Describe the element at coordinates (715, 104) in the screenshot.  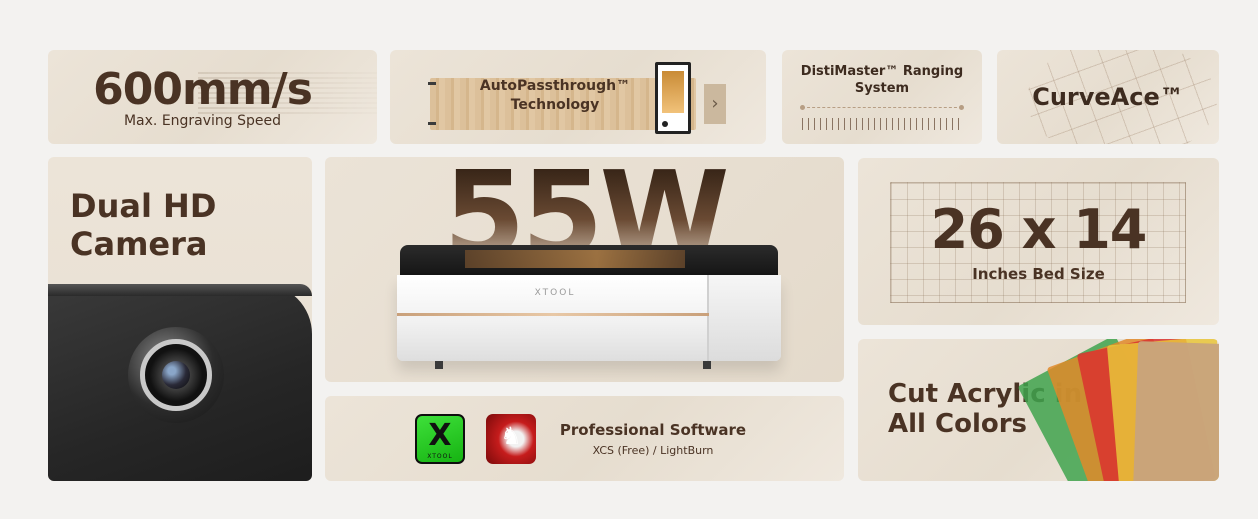
I see `chevron-right-icon: ›` at that location.